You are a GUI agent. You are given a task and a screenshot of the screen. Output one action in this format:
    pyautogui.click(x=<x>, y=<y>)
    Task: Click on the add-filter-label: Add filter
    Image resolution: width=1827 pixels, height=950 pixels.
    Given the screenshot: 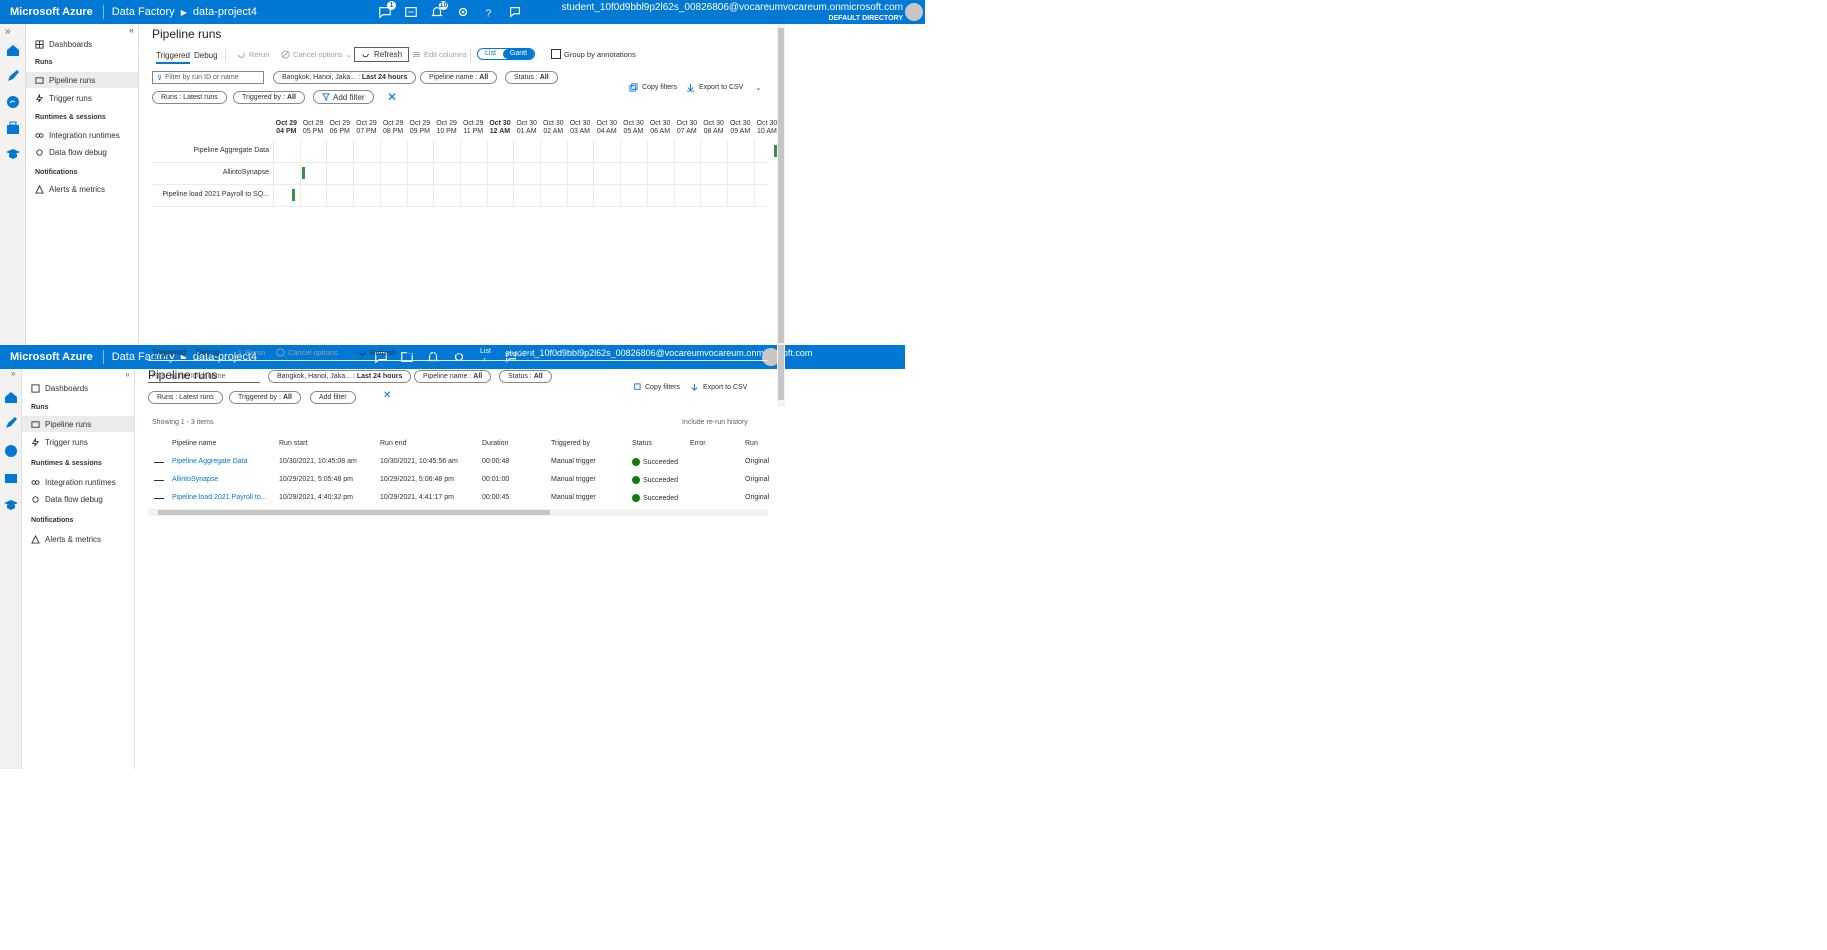 What is the action you would take?
    pyautogui.click(x=349, y=97)
    